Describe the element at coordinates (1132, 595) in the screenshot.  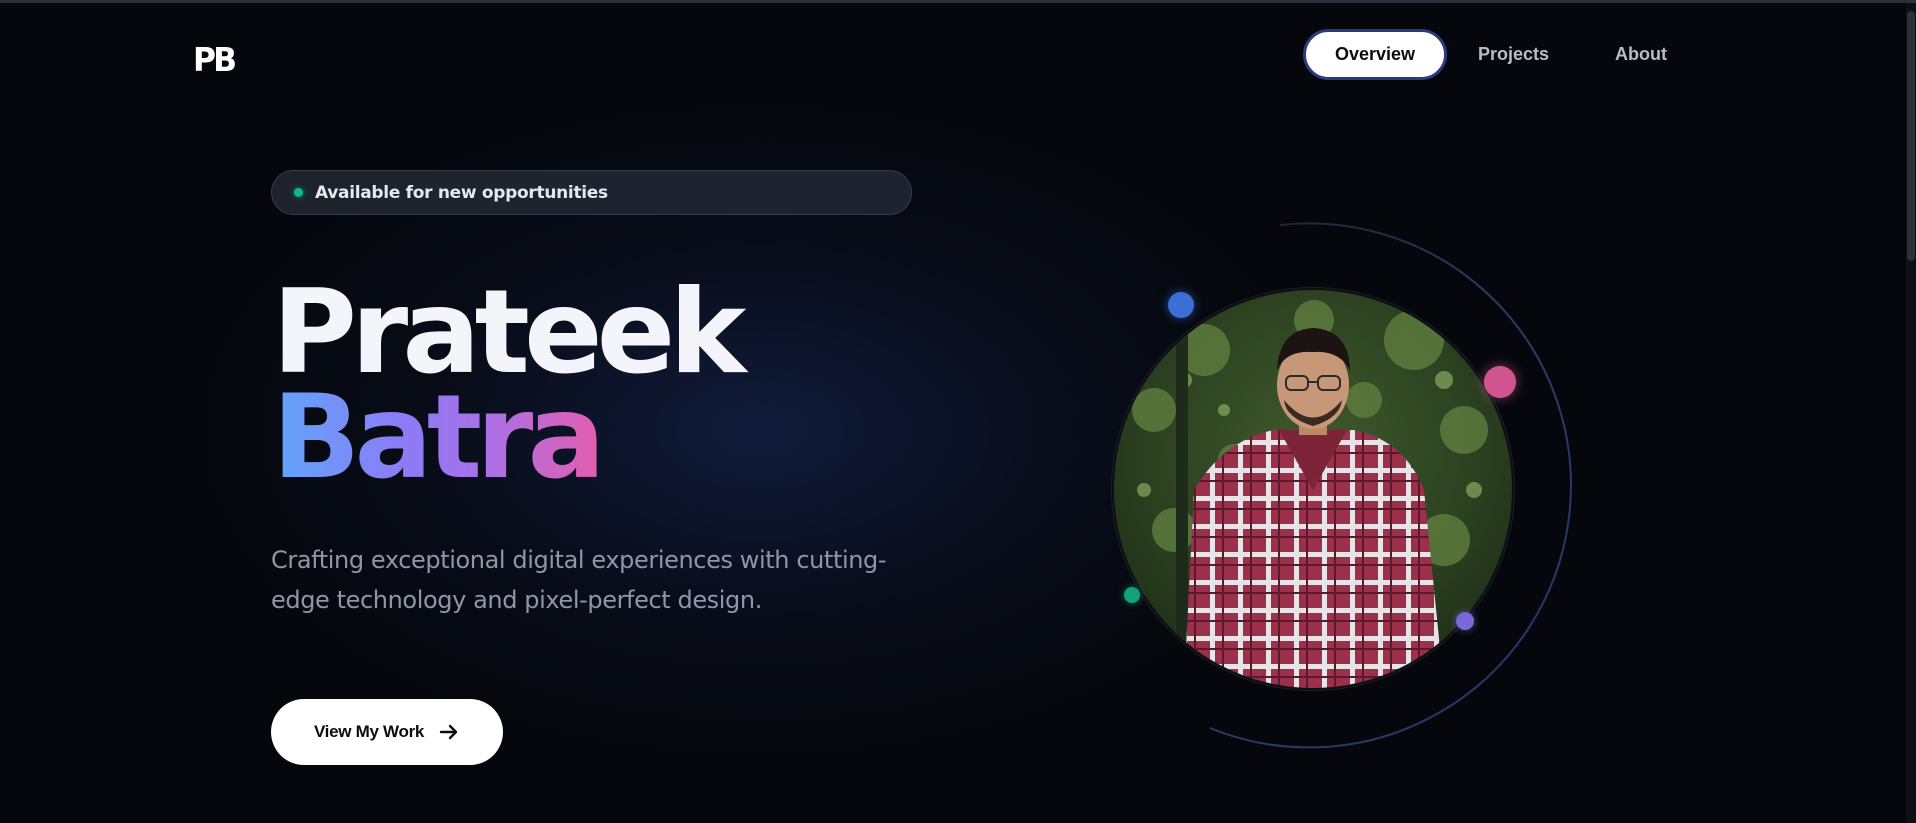
I see `green-accent-dot` at that location.